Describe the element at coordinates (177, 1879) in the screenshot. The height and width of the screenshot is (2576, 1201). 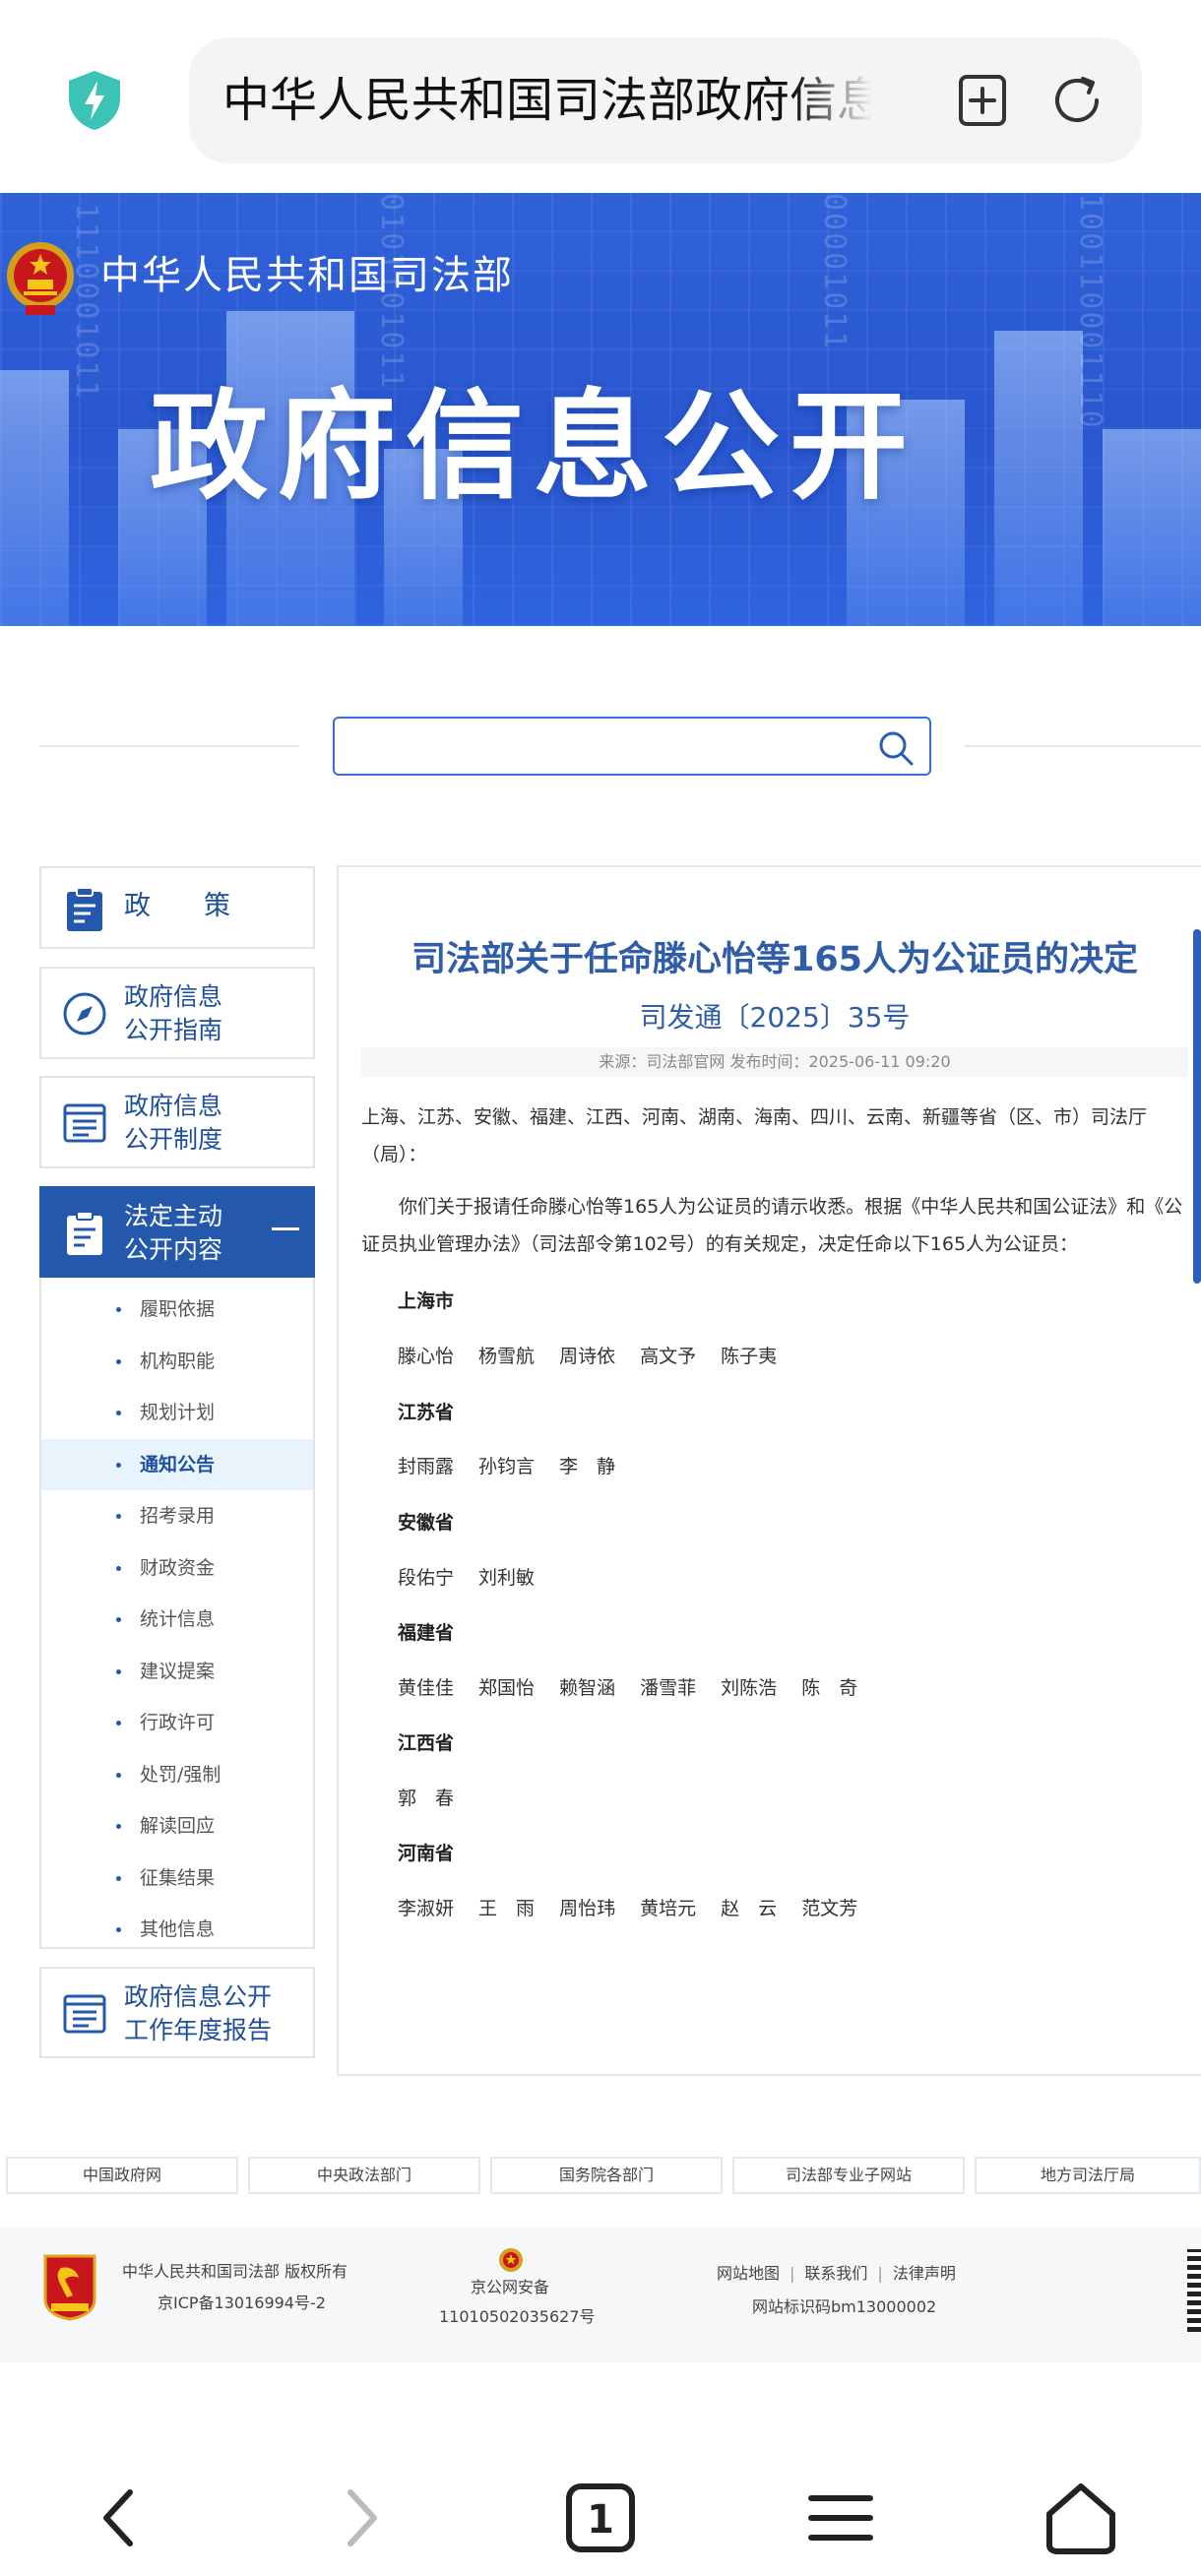
I see `sidebar-subitem: 征集结果` at that location.